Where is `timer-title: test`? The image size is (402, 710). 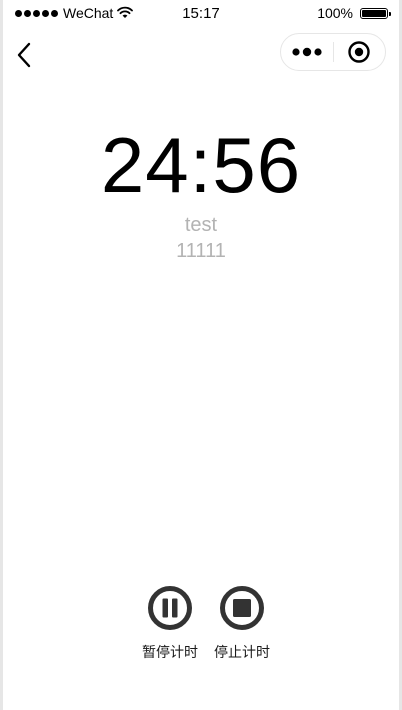 timer-title: test is located at coordinates (201, 225).